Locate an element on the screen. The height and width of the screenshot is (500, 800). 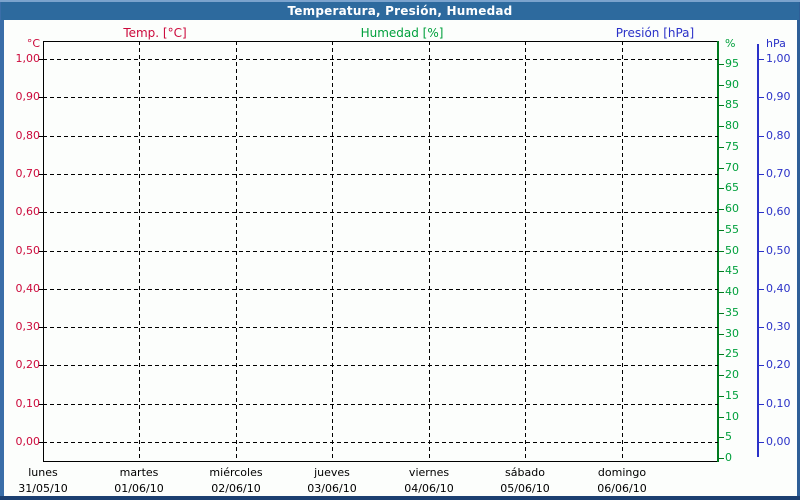
humidity-axis-label: 85 is located at coordinates (732, 104).